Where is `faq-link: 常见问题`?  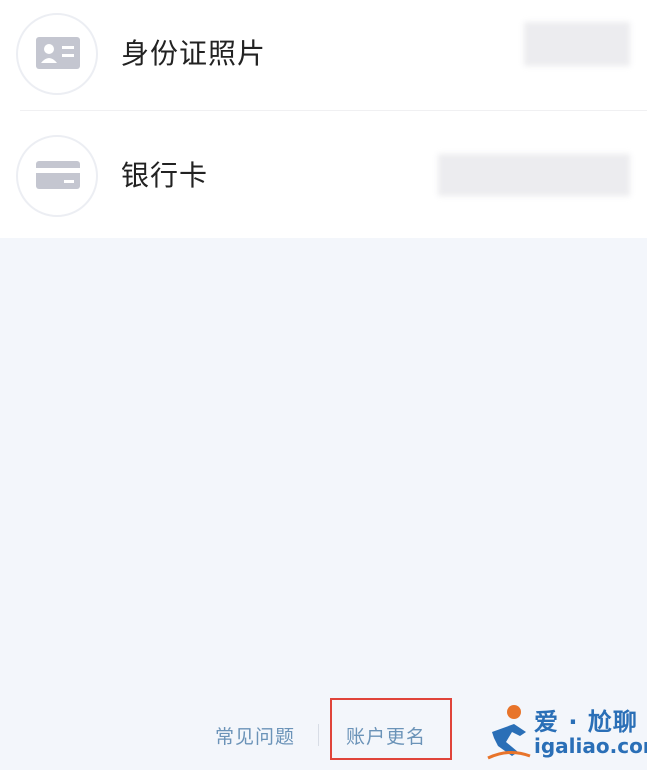 faq-link: 常见问题 is located at coordinates (255, 735).